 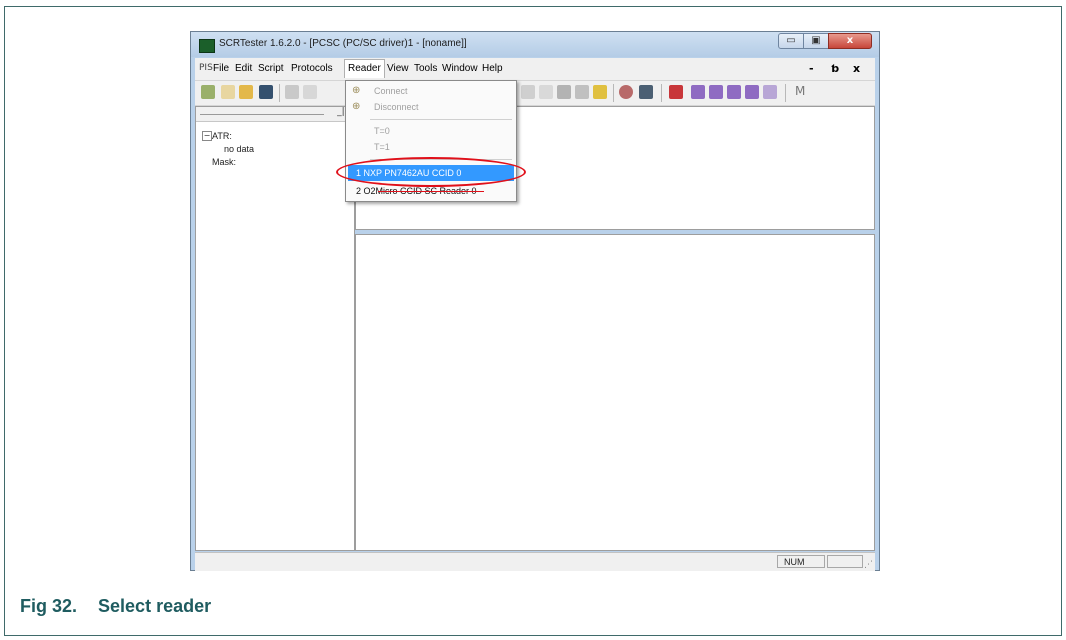 I want to click on cut-icon, so click(x=292, y=92).